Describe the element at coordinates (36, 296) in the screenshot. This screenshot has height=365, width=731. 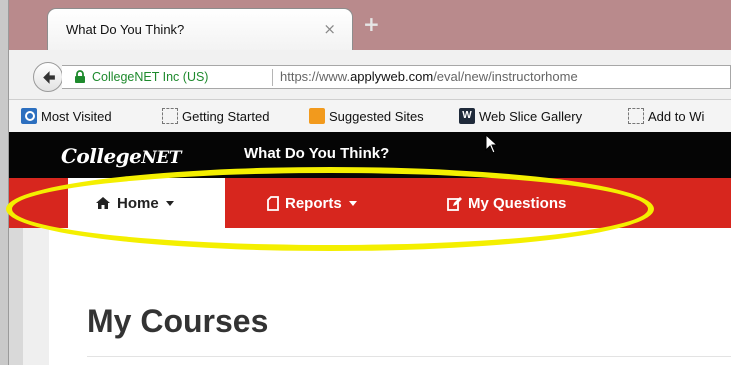
I see `page-gutter-inner` at that location.